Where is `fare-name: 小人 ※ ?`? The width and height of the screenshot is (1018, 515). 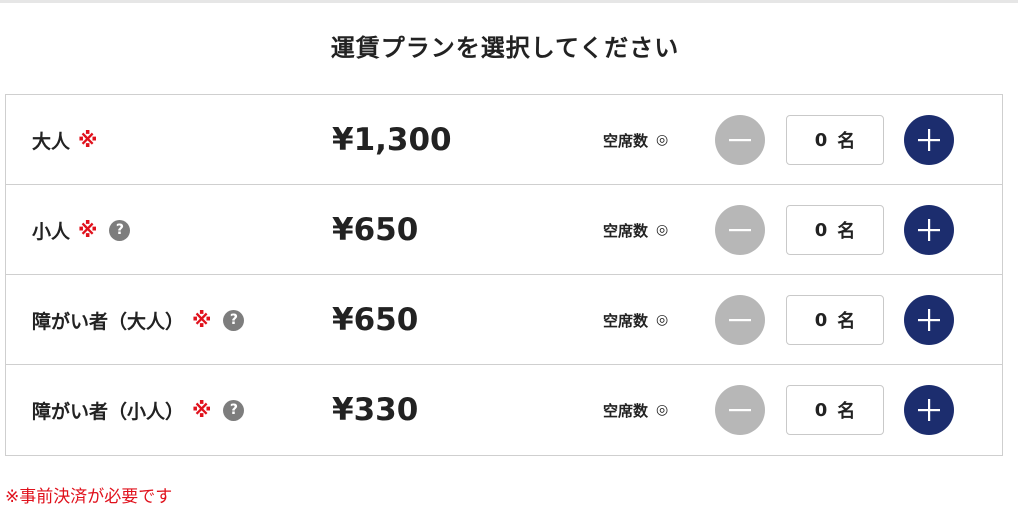
fare-name: 小人 ※ ? is located at coordinates (81, 230).